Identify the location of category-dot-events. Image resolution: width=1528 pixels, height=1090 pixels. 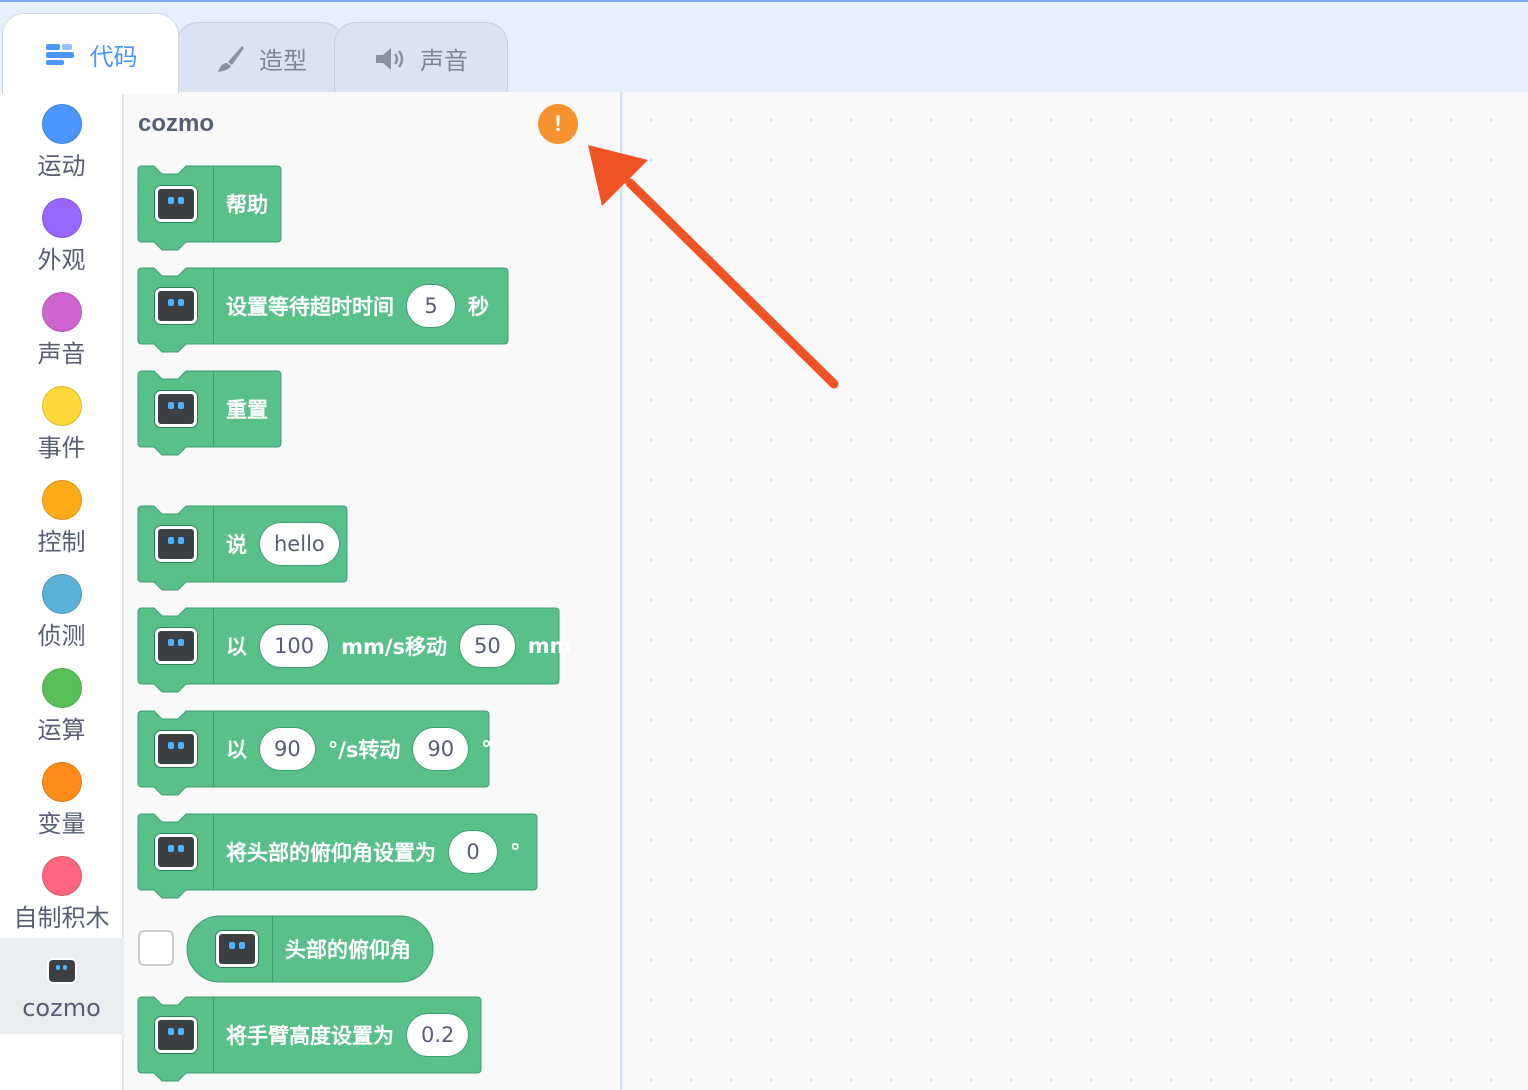
(61, 406).